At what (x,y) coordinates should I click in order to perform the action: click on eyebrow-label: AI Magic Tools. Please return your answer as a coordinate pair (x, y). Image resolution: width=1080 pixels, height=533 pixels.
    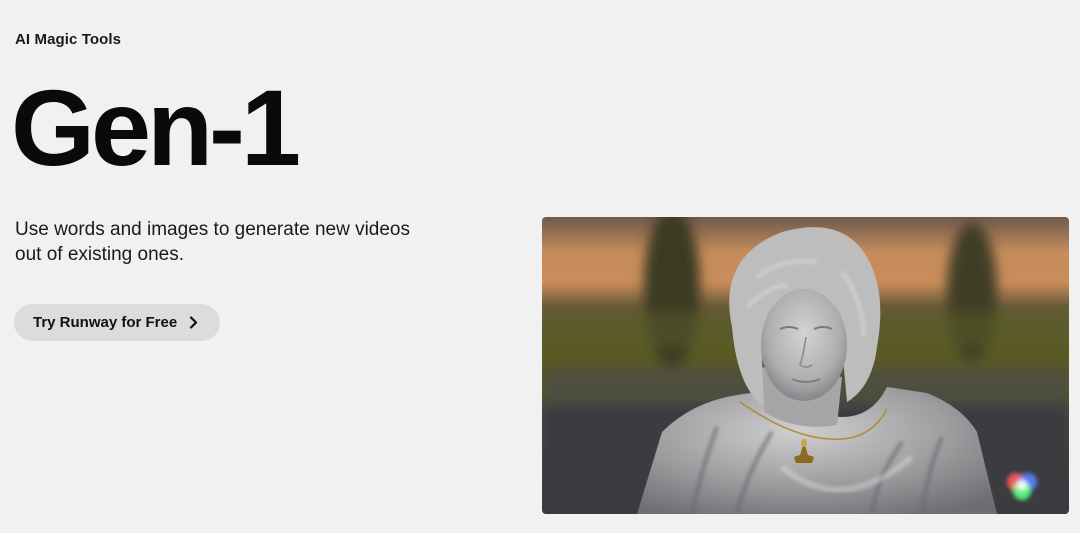
    Looking at the image, I should click on (68, 39).